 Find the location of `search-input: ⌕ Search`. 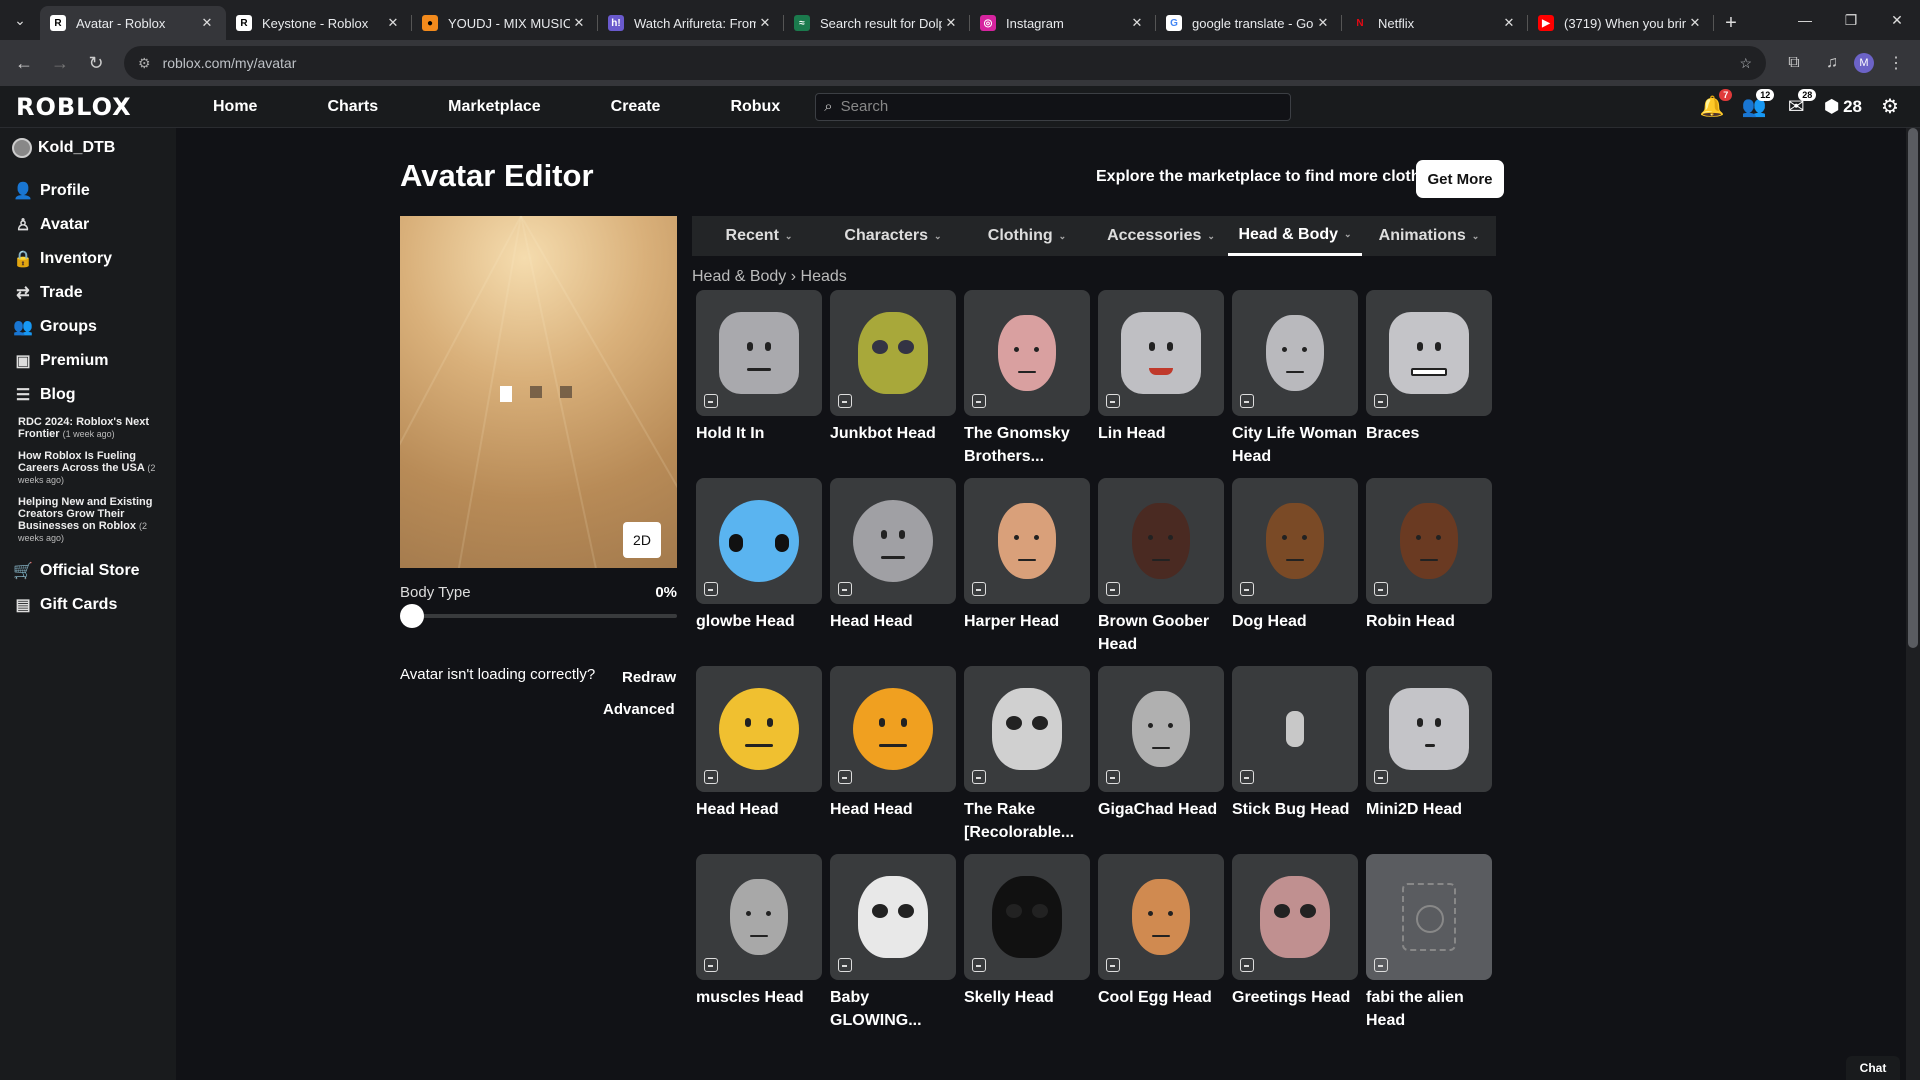

search-input: ⌕ Search is located at coordinates (1053, 106).